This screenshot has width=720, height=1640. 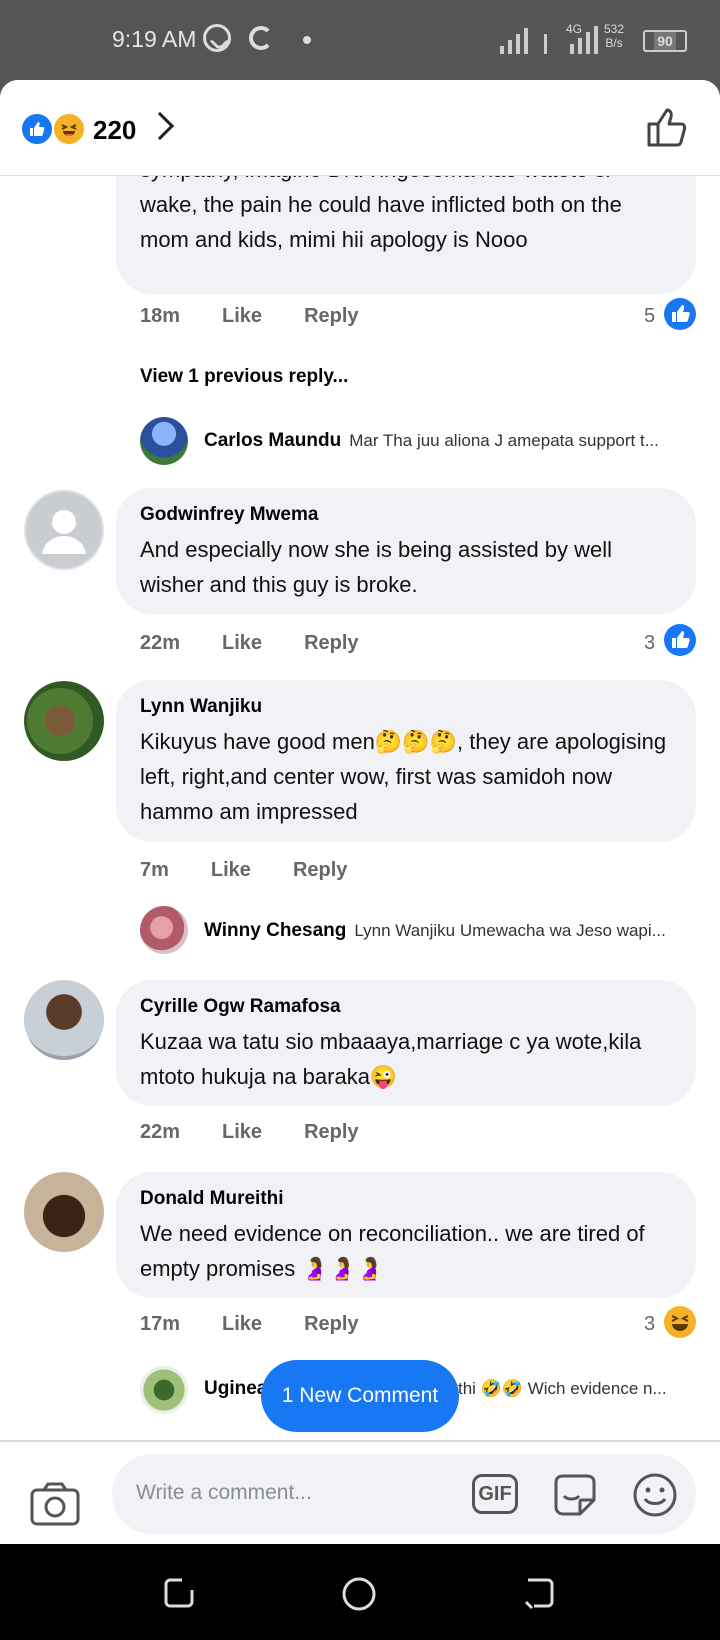 I want to click on reply-author: Carlos Maundu, so click(x=273, y=440).